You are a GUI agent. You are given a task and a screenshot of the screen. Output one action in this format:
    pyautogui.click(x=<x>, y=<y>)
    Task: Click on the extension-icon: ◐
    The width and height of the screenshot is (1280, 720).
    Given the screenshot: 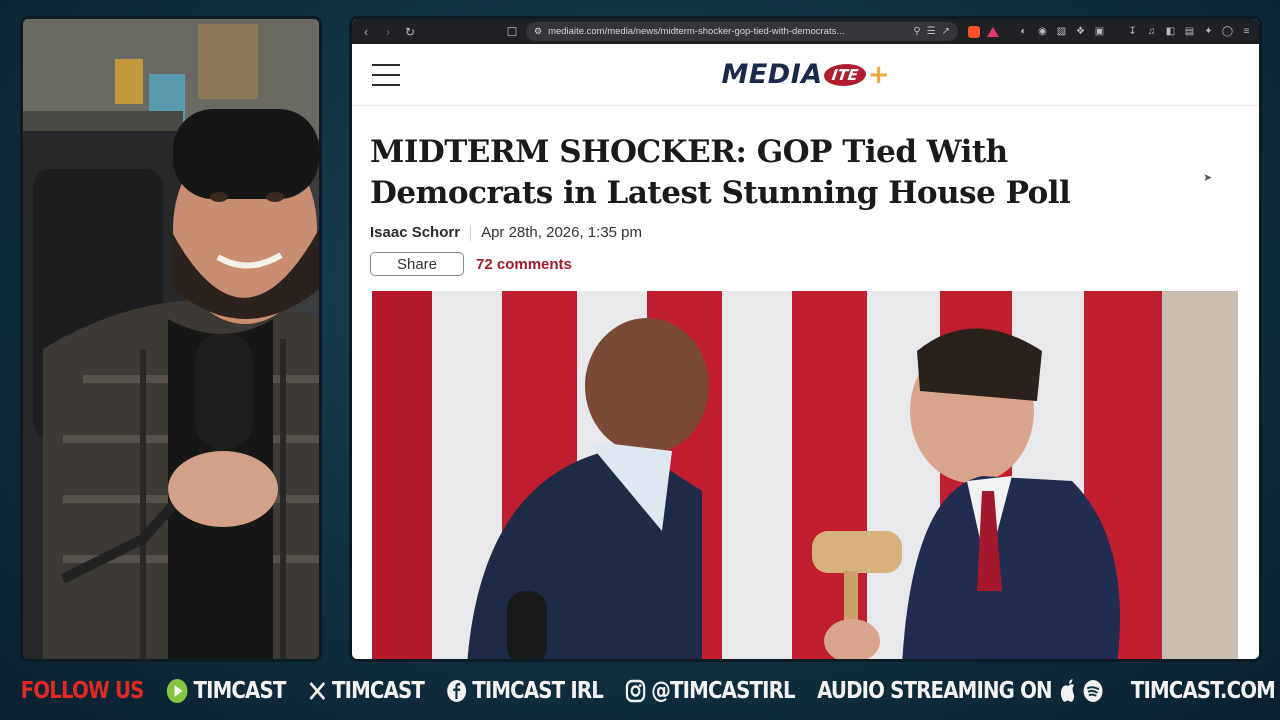 What is the action you would take?
    pyautogui.click(x=1023, y=32)
    